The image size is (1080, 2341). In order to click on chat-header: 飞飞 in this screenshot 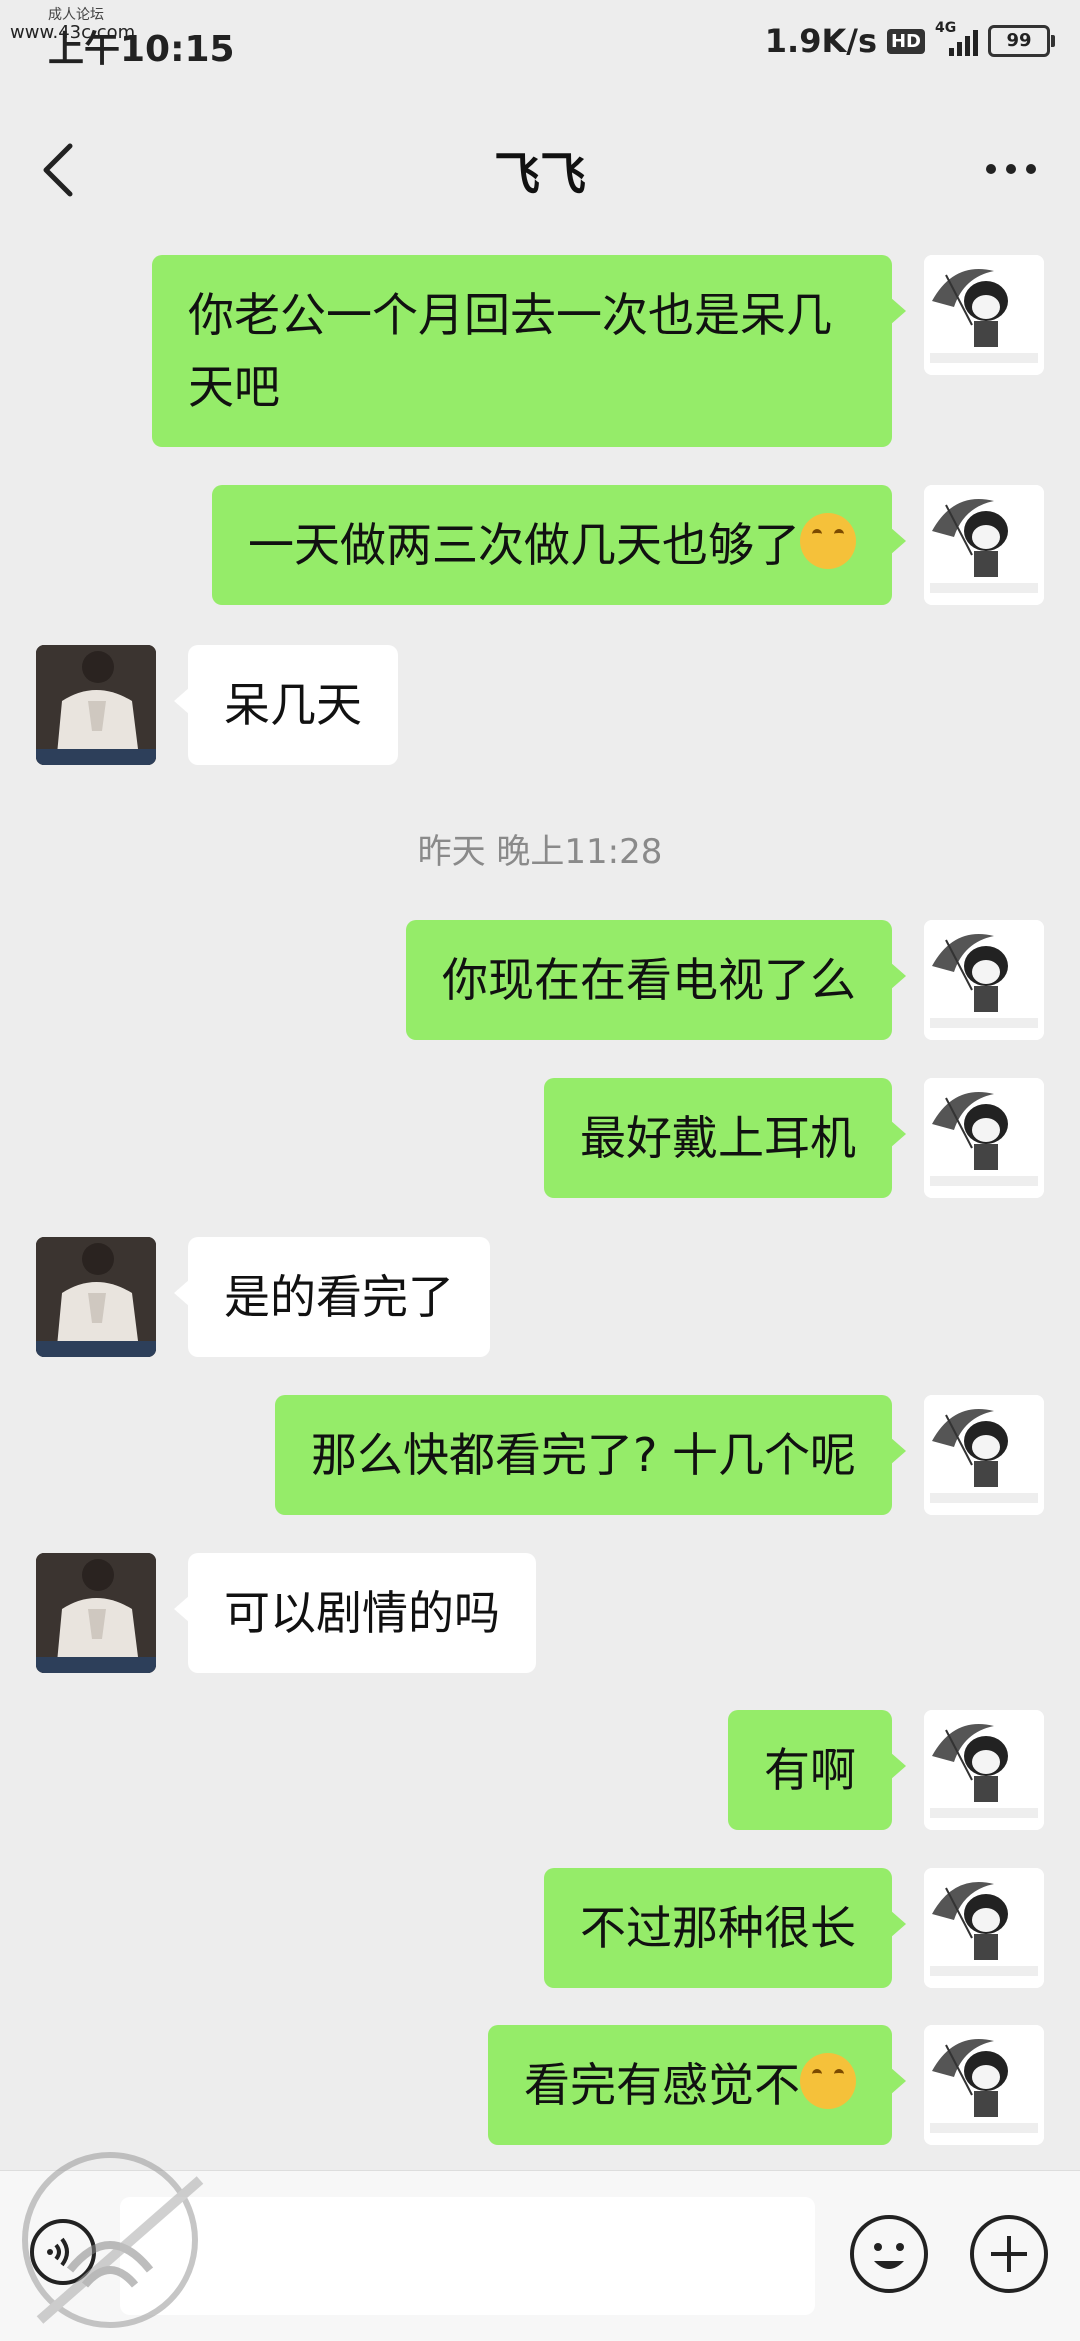, I will do `click(540, 165)`.